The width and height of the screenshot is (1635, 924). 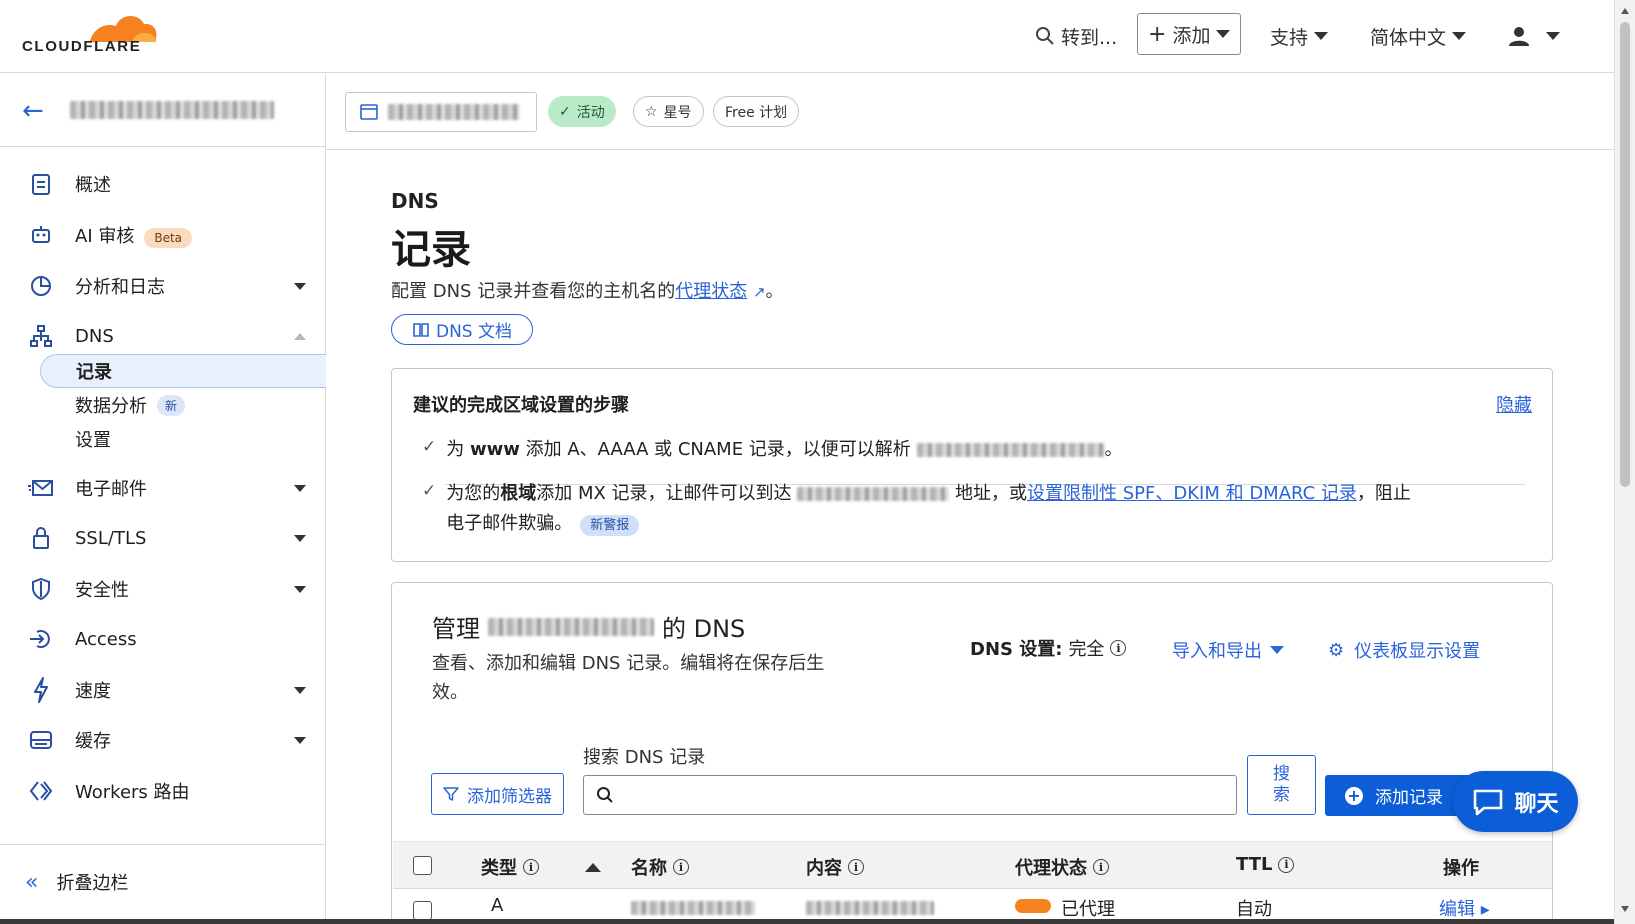 What do you see at coordinates (582, 111) in the screenshot?
I see `status-badge: ✓ 活动` at bounding box center [582, 111].